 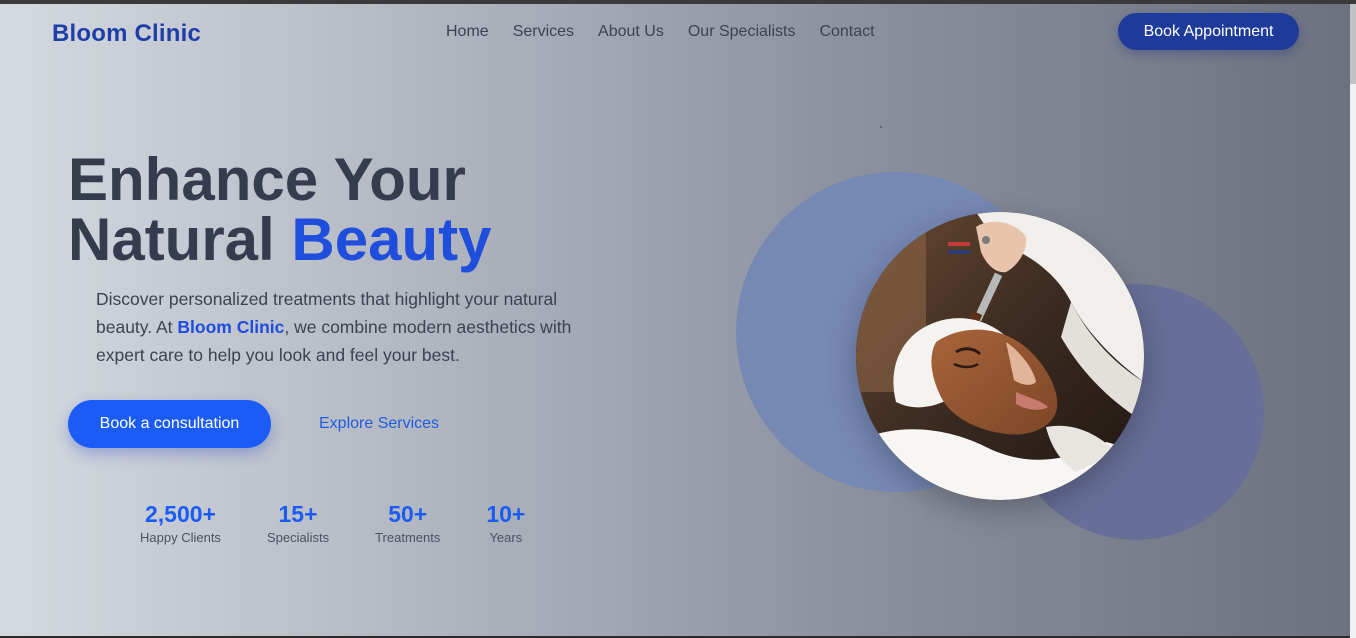 What do you see at coordinates (298, 514) in the screenshot?
I see `stat-value: 15+` at bounding box center [298, 514].